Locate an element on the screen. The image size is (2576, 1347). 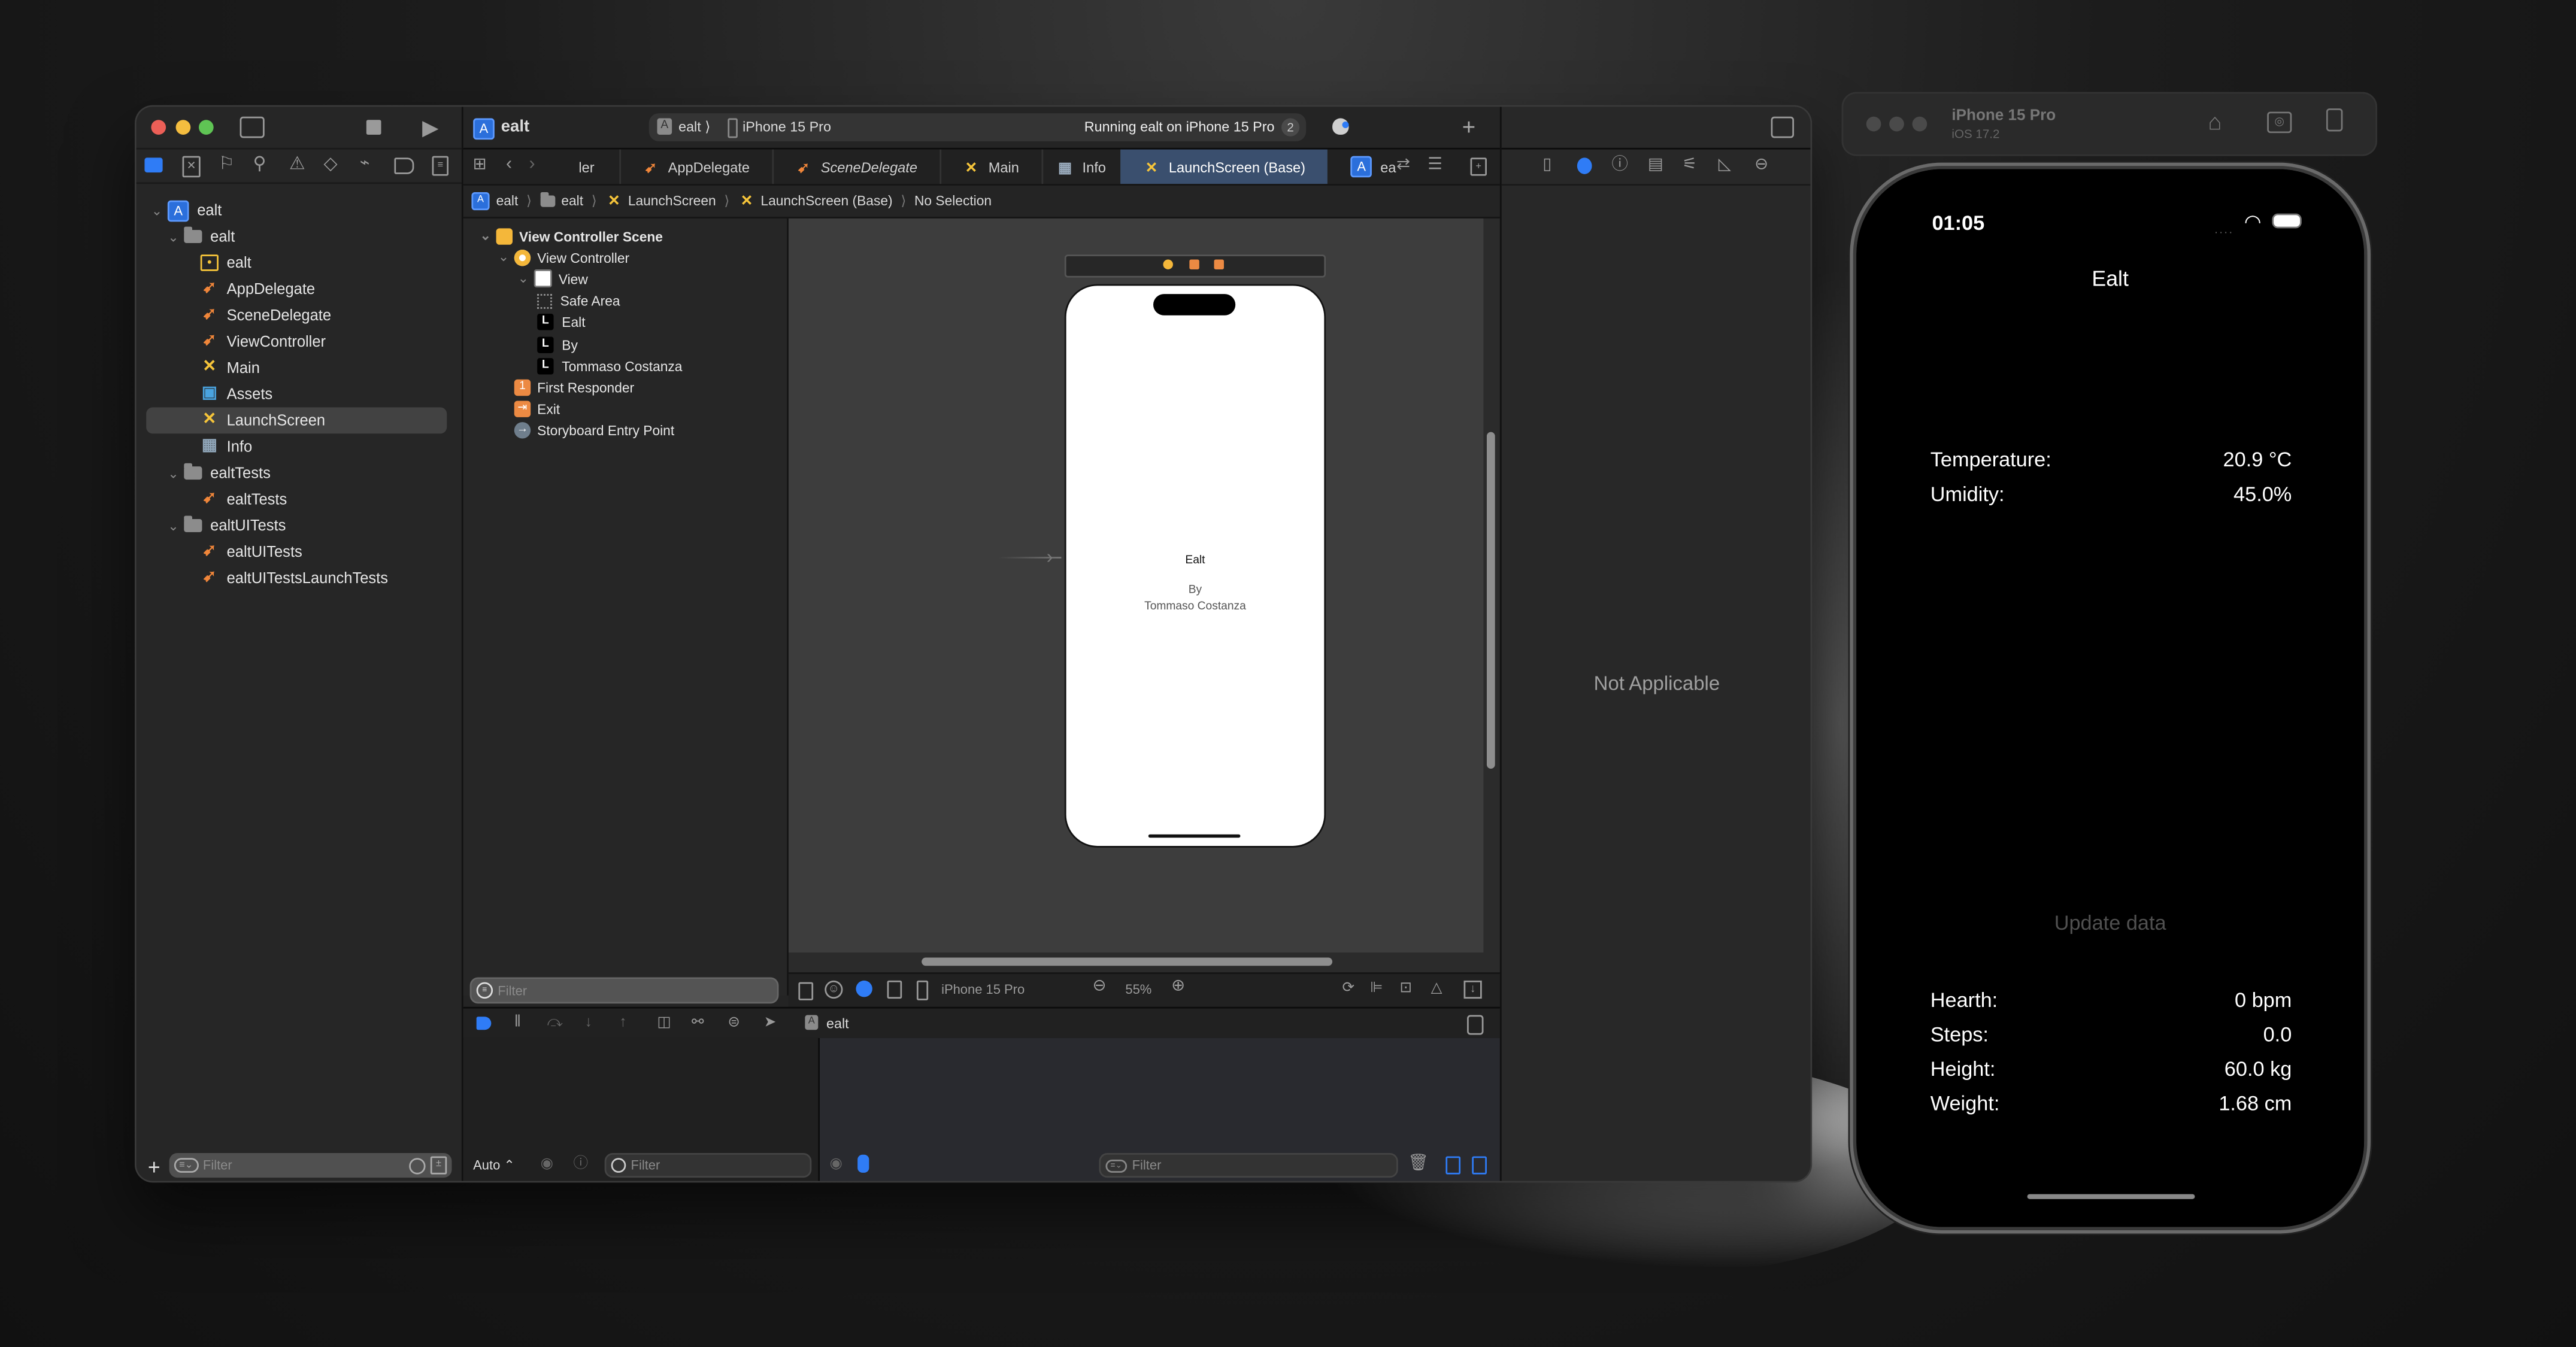
file-tree-item: ➹ ealtUITestsLaunchTests is located at coordinates (285, 578).